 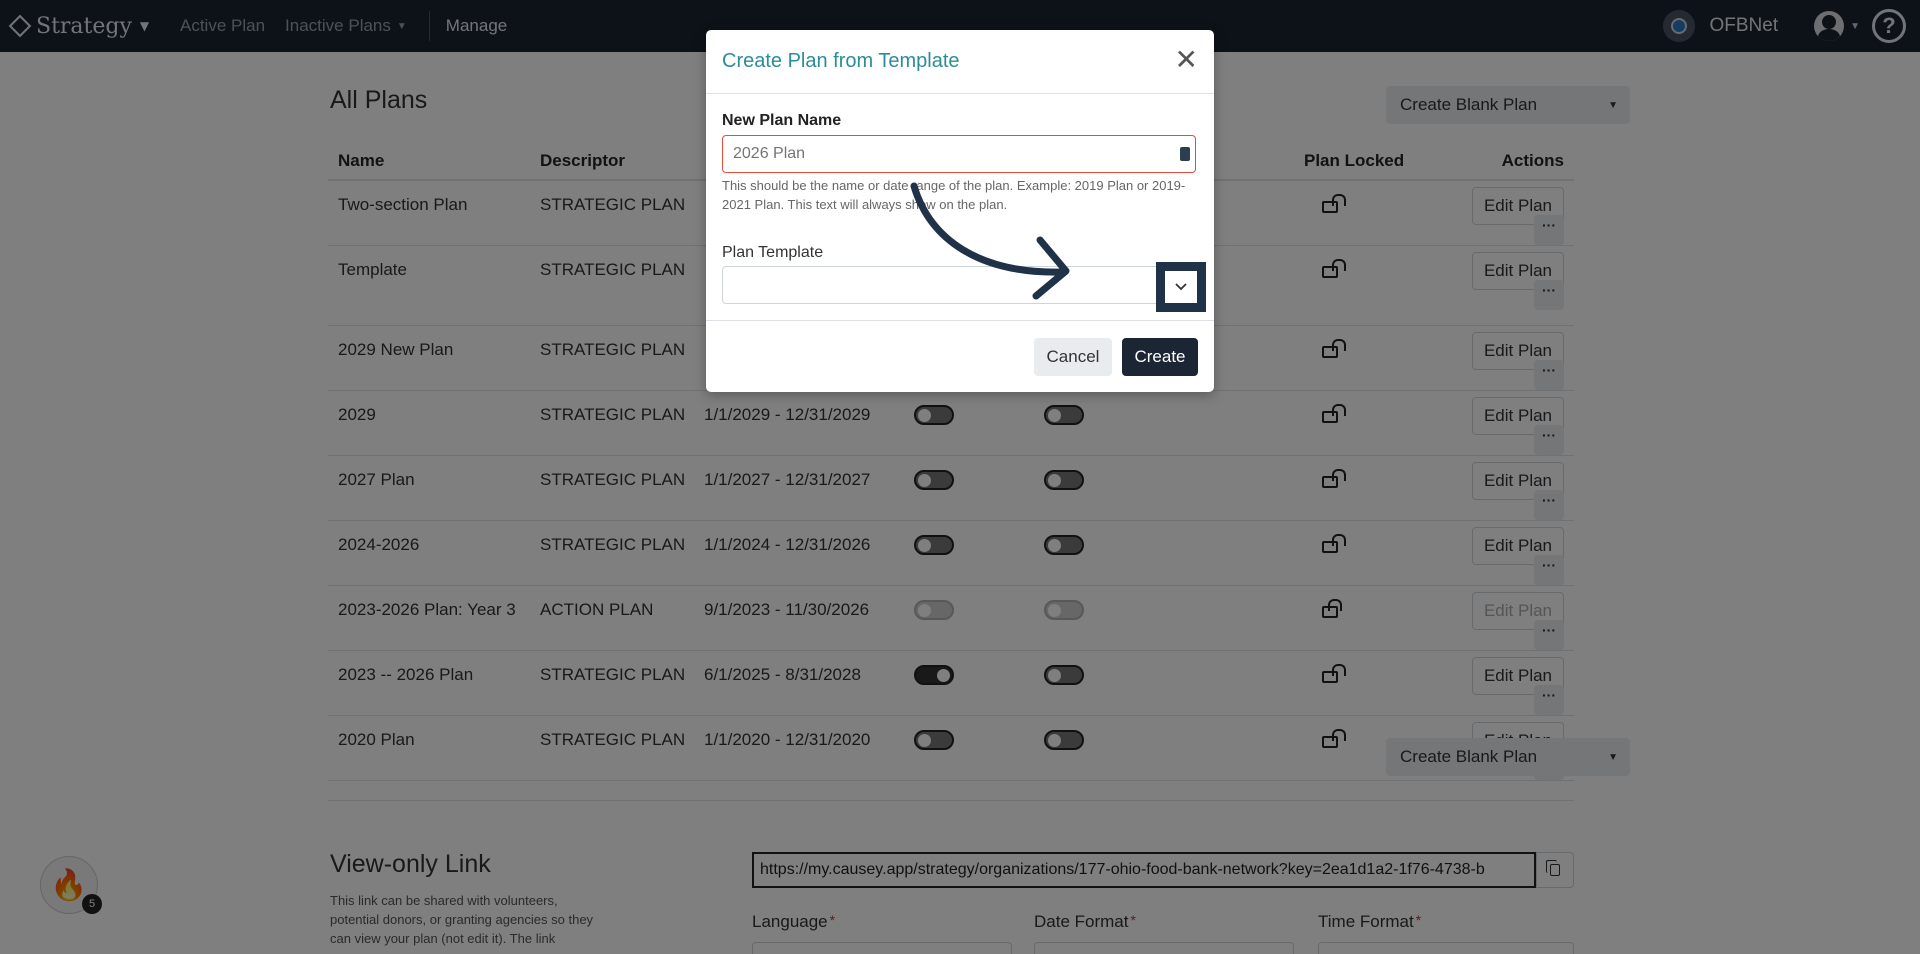 I want to click on close-icon: ✕, so click(x=1186, y=60).